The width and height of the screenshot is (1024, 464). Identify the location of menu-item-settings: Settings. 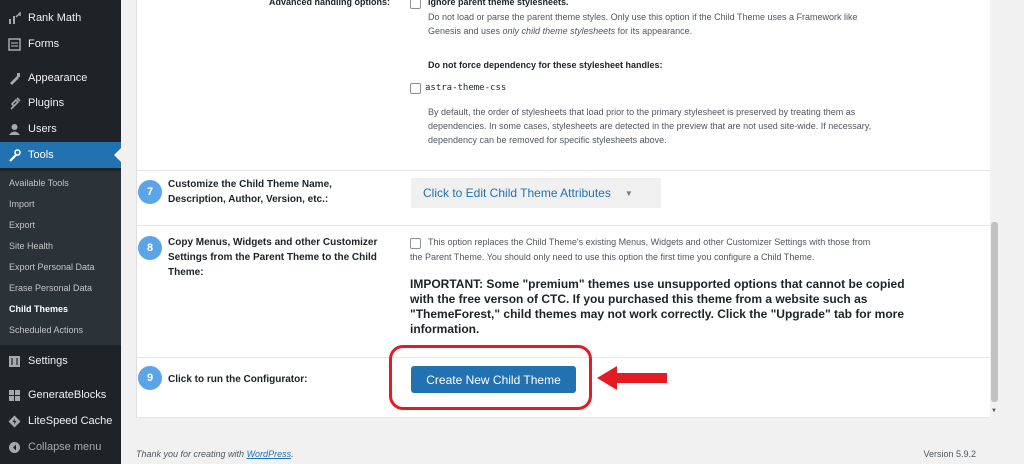
(60, 361).